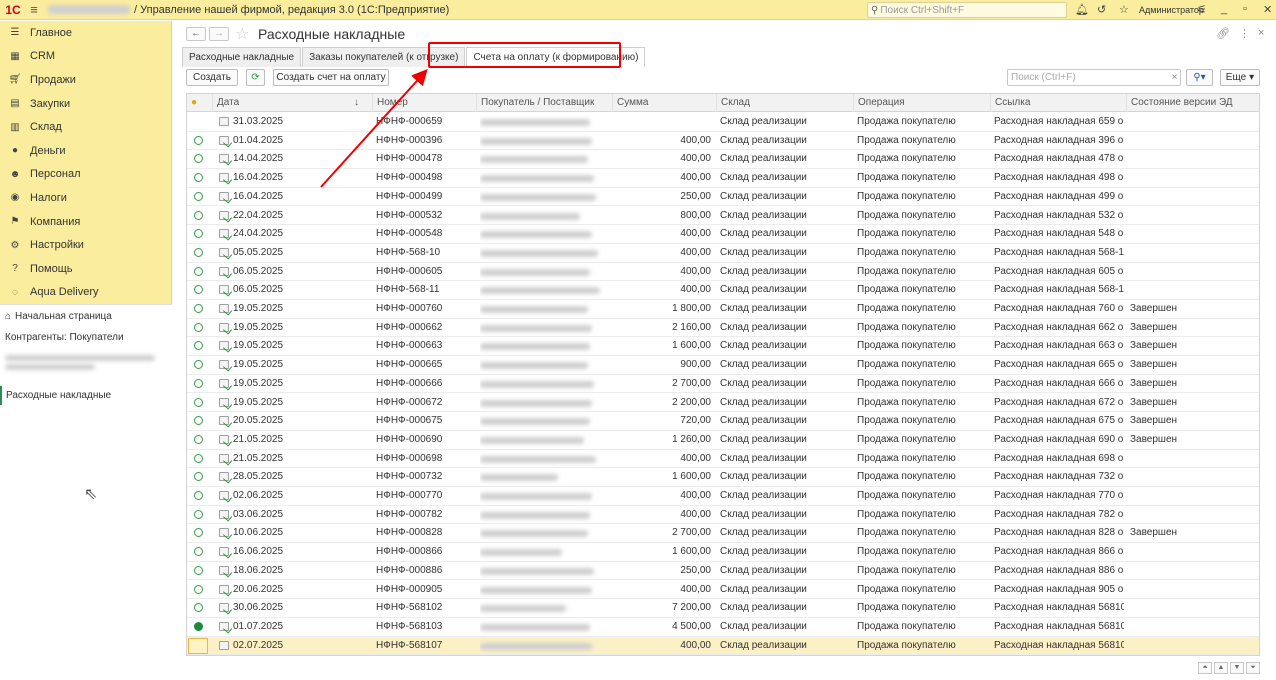 This screenshot has width=1276, height=680. What do you see at coordinates (86, 315) in the screenshot?
I see `history-home: ⌂ Начальная страница` at bounding box center [86, 315].